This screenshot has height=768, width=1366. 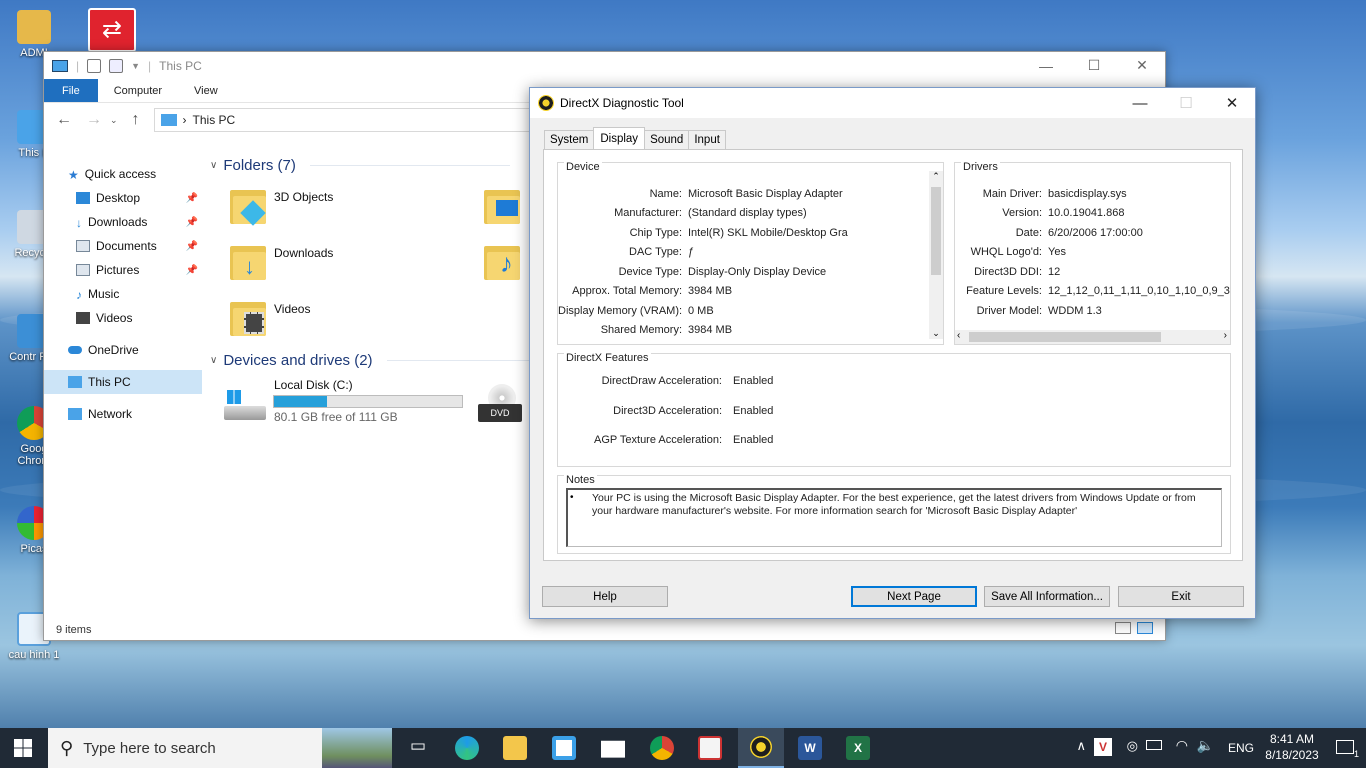 I want to click on clock: 8:41 AM 8/18/2023, so click(x=1292, y=747).